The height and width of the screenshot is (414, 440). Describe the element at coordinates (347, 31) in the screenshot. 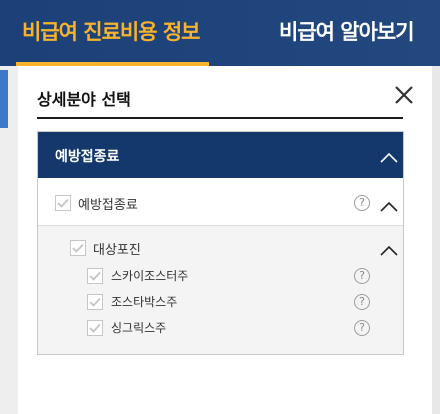

I see `tab-noncovered-guide: 비급여 알아보기` at that location.